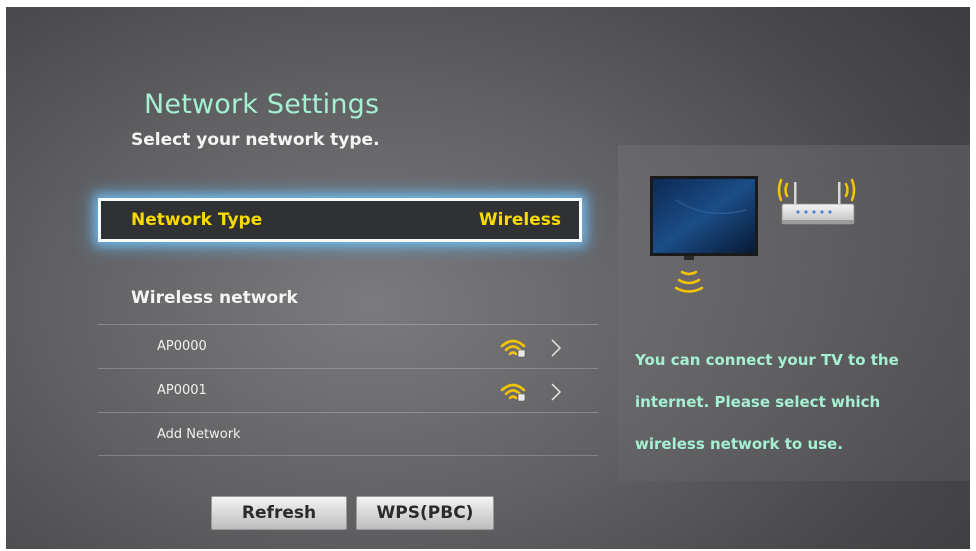 Image resolution: width=976 pixels, height=551 pixels. Describe the element at coordinates (340, 220) in the screenshot. I see `network-type-selector: Network Type Wireless` at that location.